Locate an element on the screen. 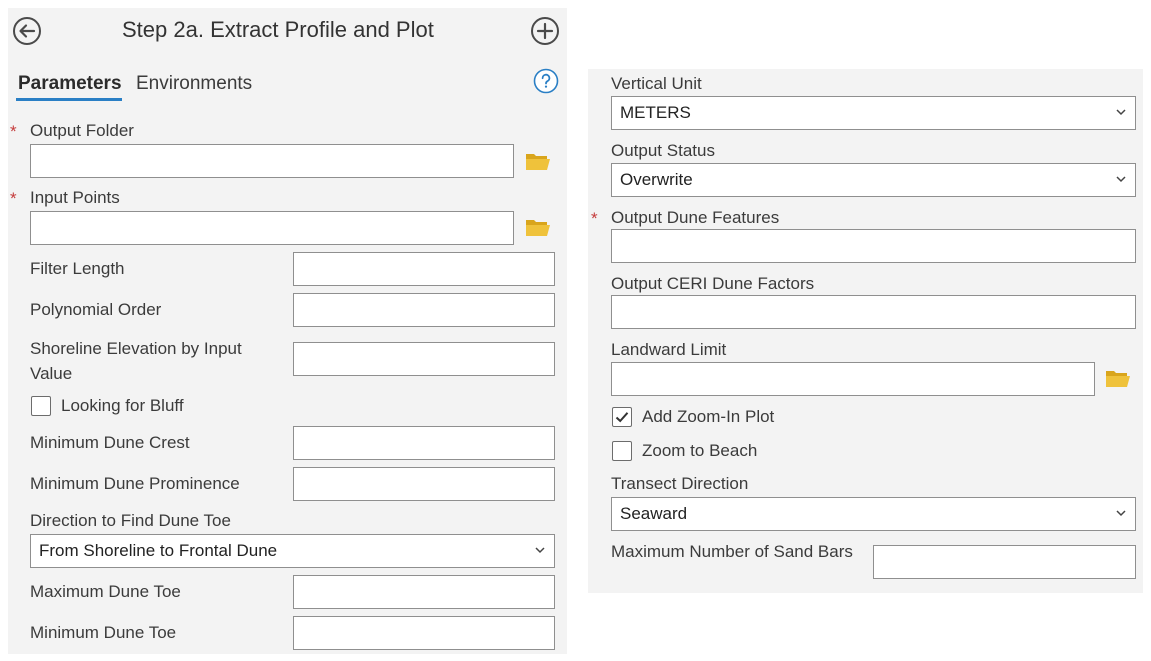 The image size is (1151, 661). help-icon is located at coordinates (546, 81).